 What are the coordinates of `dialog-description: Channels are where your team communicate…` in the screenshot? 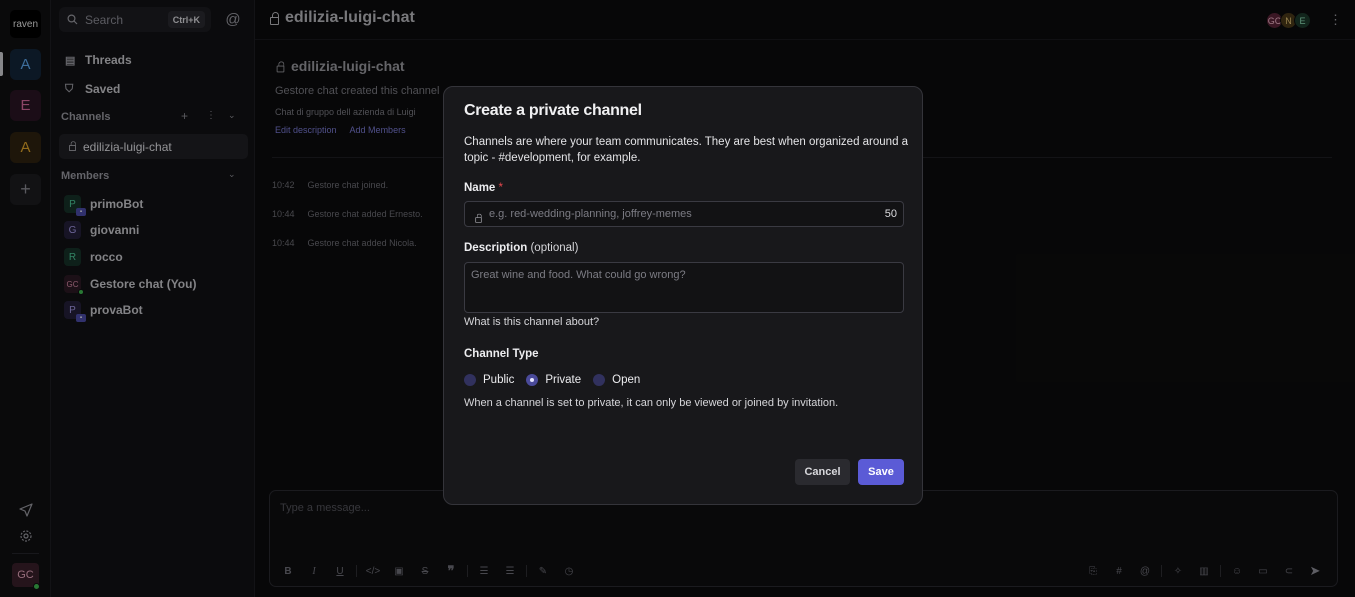 It's located at (686, 150).